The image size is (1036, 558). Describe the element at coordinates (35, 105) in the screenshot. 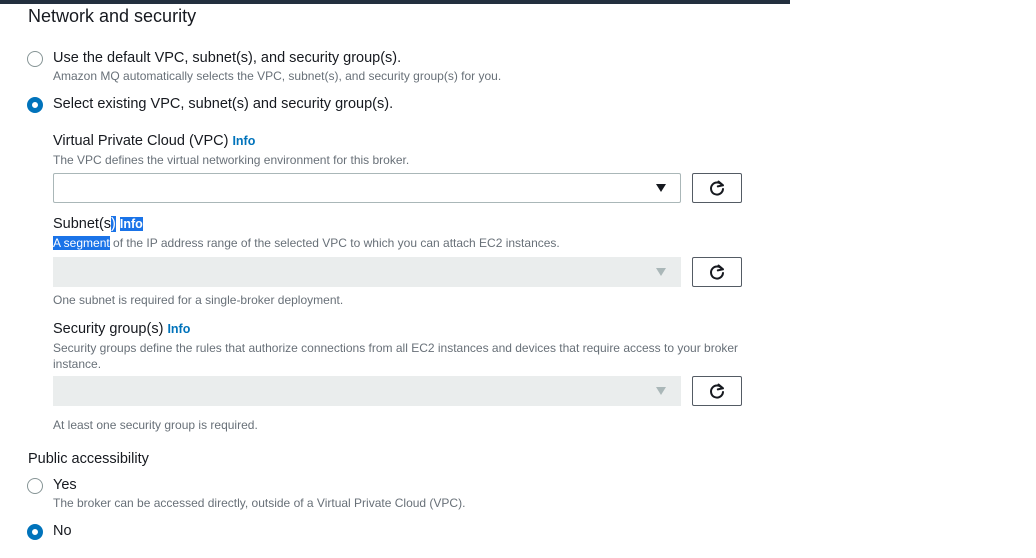

I see `radio-existing-vpc` at that location.